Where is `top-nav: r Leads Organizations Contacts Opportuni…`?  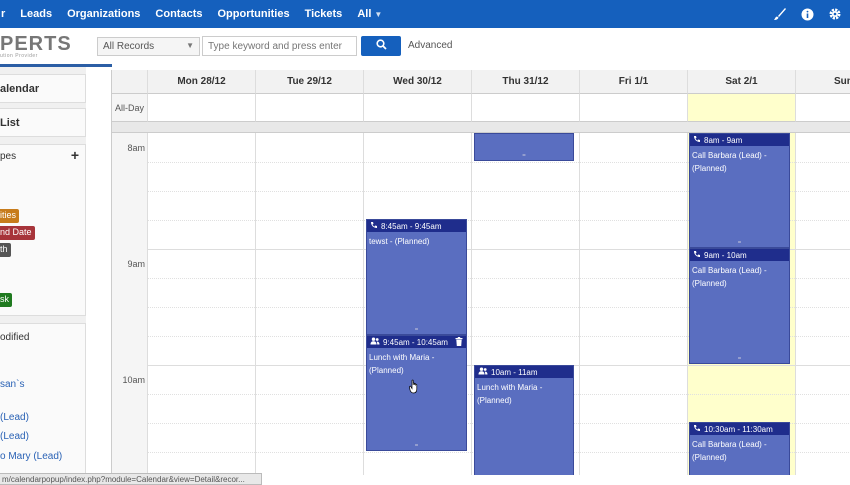 top-nav: r Leads Organizations Contacts Opportuni… is located at coordinates (425, 14).